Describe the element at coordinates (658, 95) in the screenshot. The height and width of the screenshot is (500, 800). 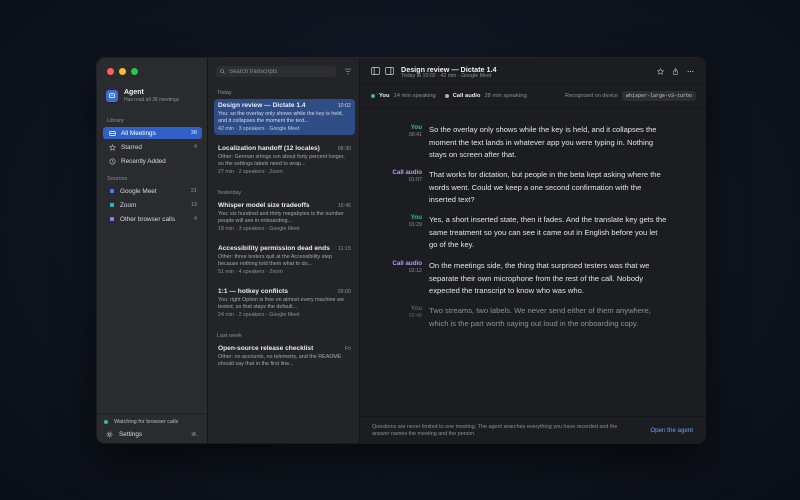
I see `model-badge: whisper-large-v3-turbo` at that location.